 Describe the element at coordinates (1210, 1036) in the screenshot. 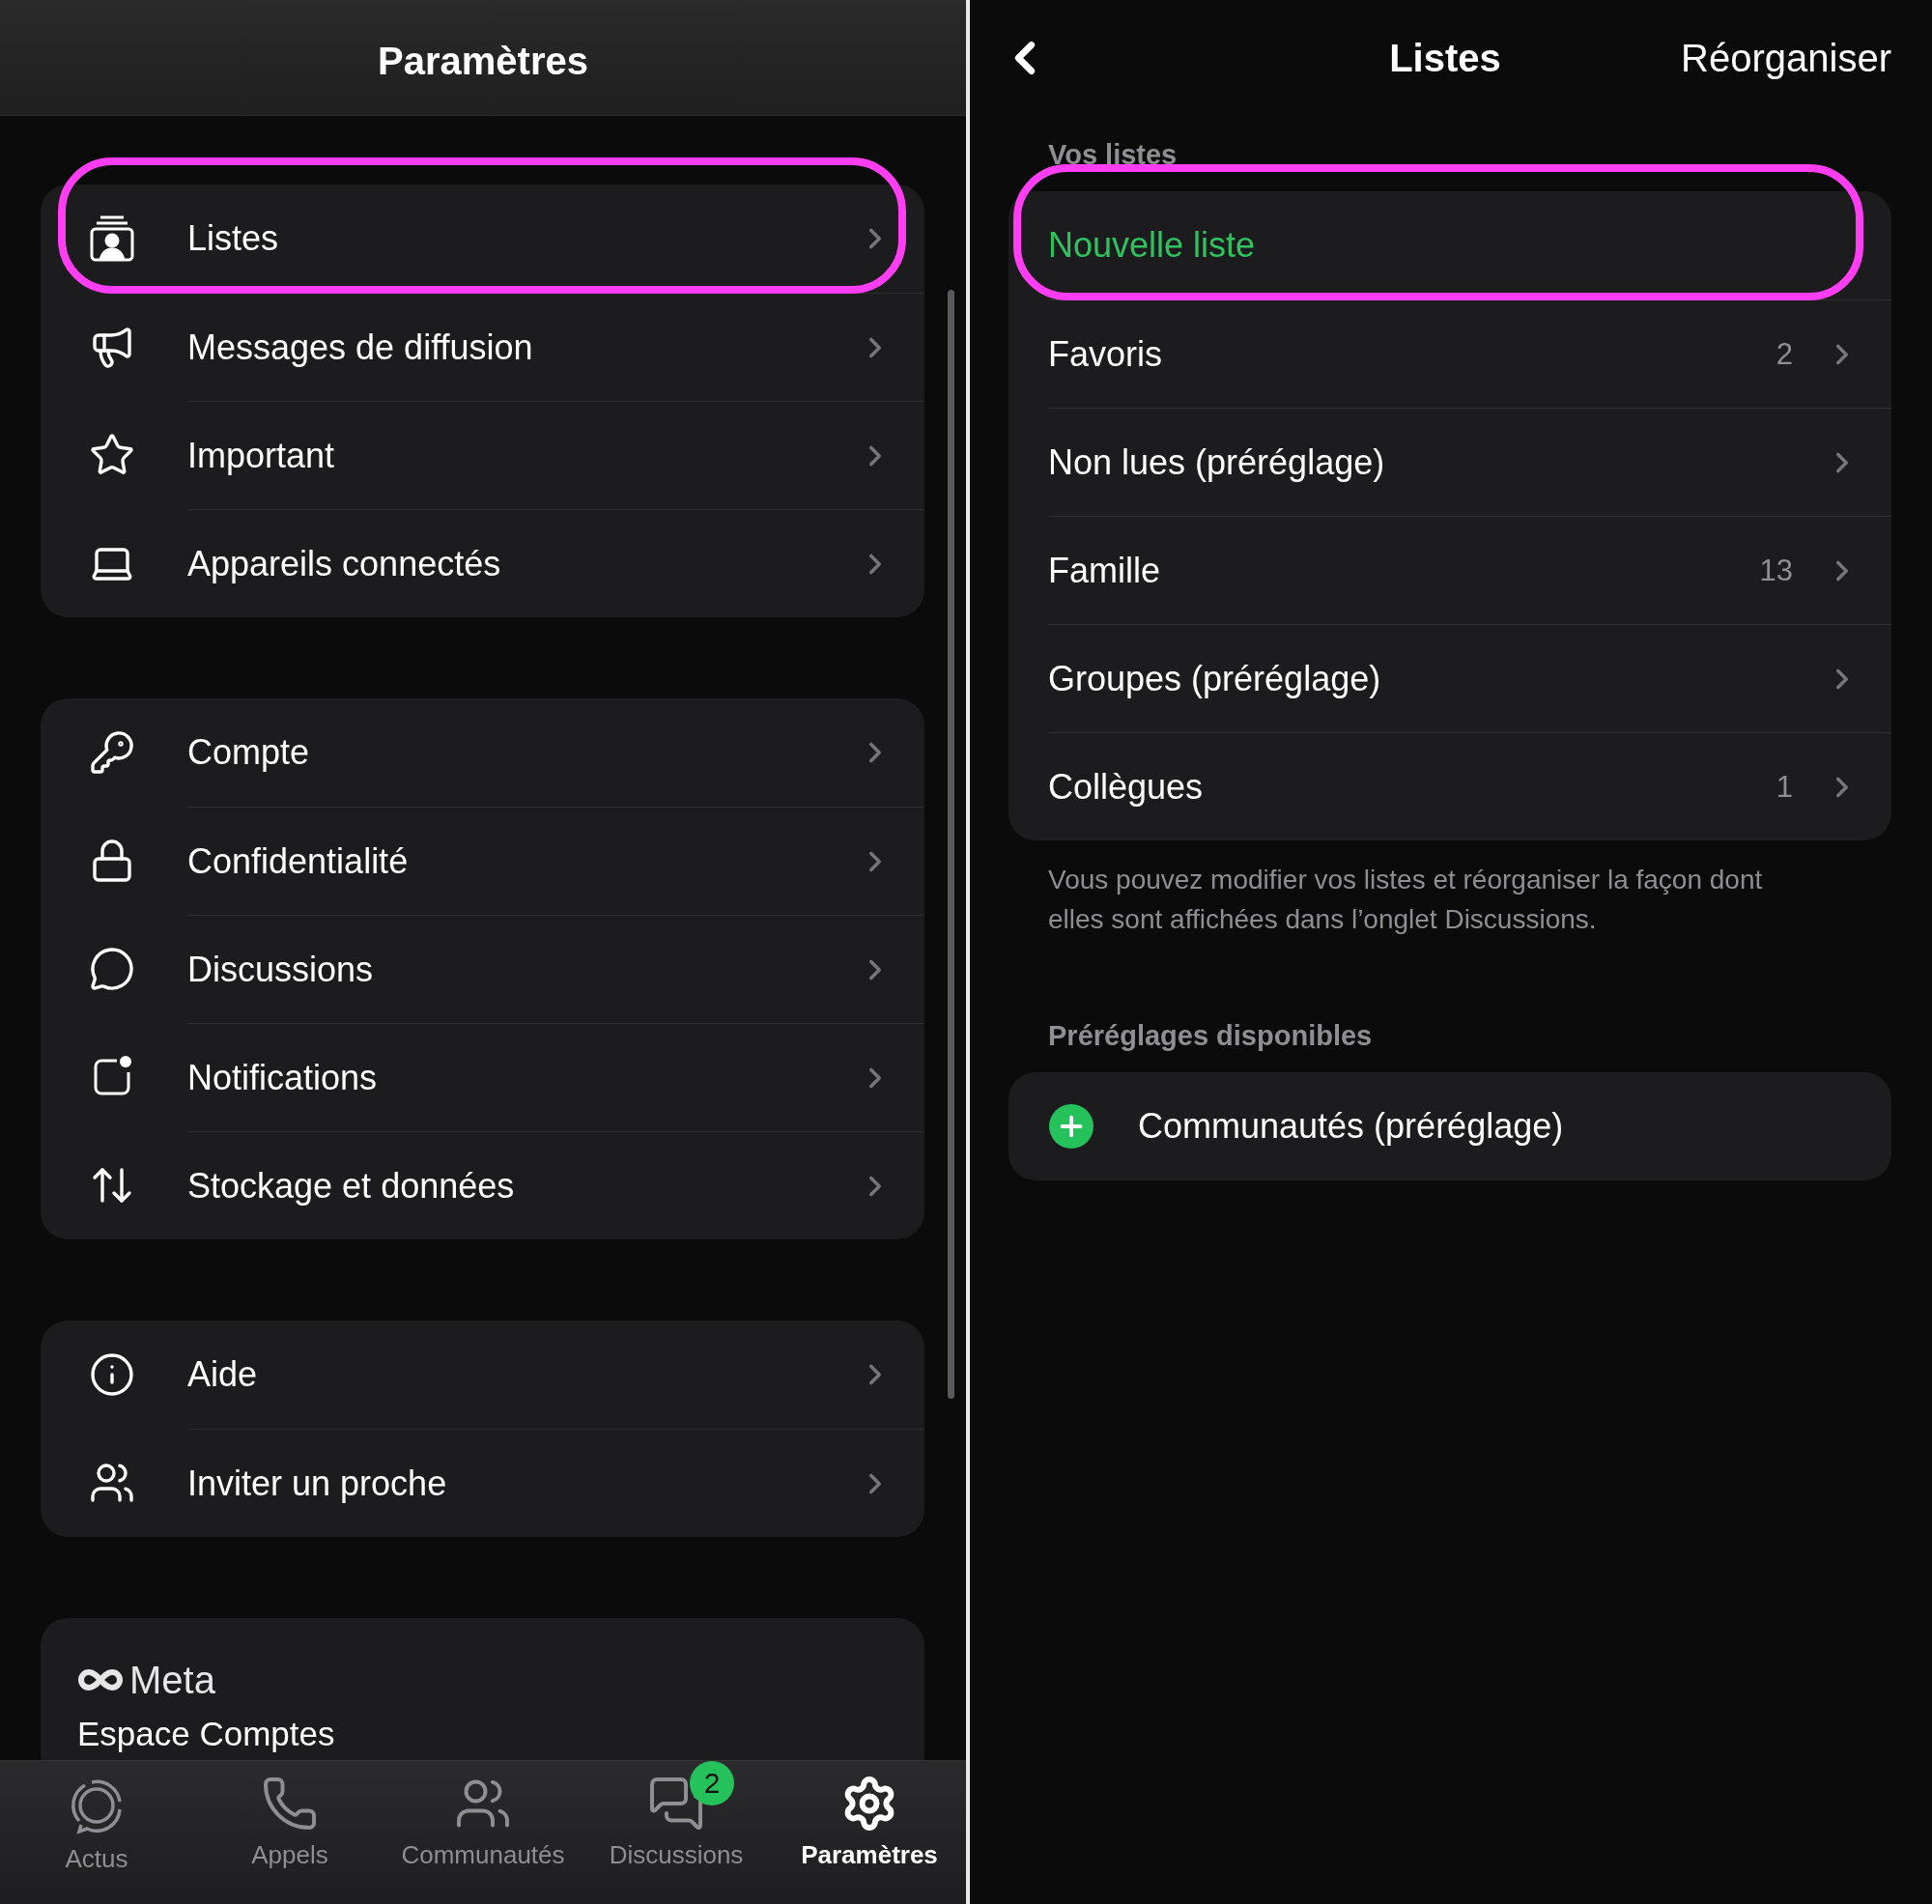

I see `section-header: Préréglages disponibles` at that location.